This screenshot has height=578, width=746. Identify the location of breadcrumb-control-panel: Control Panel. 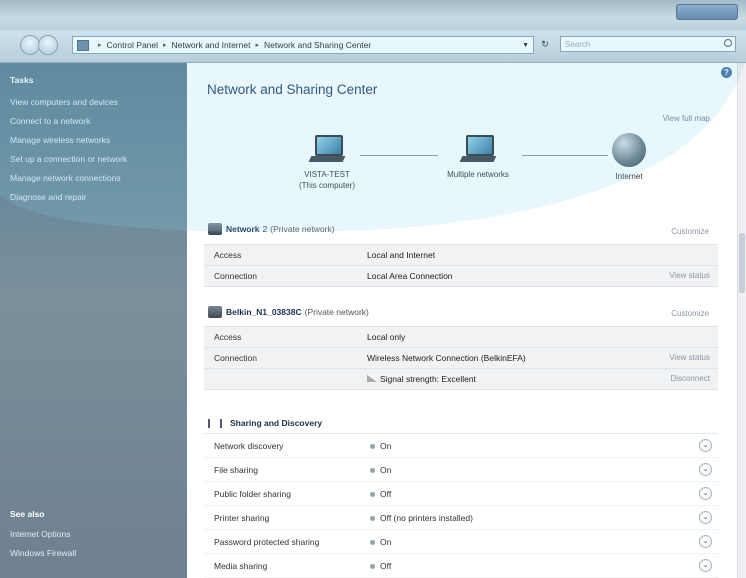
(133, 45).